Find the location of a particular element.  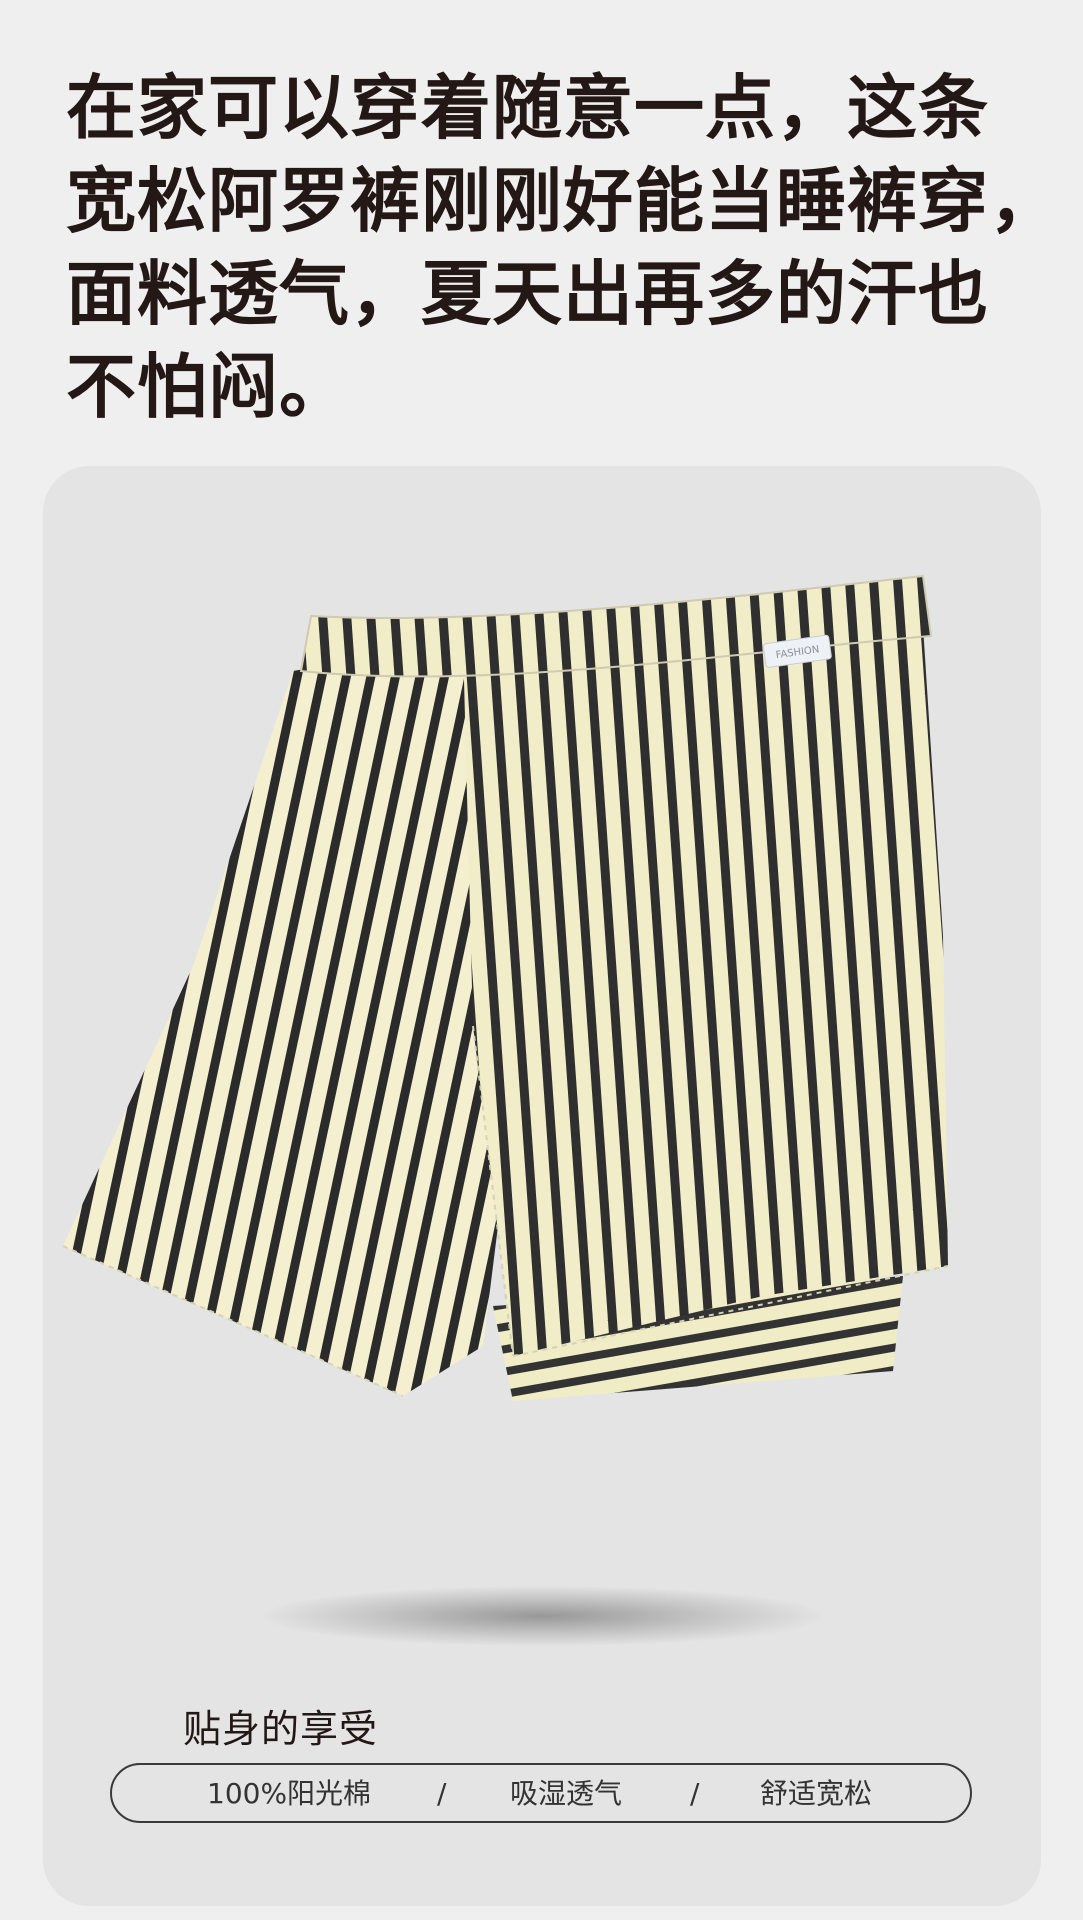

headline-line: 宽松阿罗裤刚刚好能当睡裤穿， is located at coordinates (563, 201).